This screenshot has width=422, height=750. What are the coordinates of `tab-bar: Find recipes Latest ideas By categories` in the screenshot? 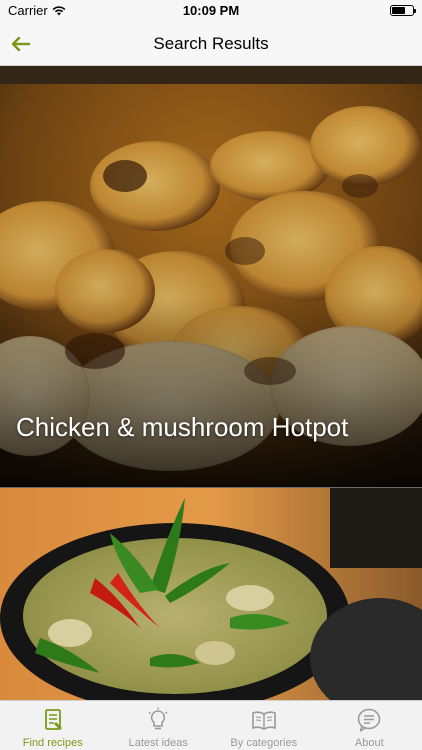 It's located at (211, 725).